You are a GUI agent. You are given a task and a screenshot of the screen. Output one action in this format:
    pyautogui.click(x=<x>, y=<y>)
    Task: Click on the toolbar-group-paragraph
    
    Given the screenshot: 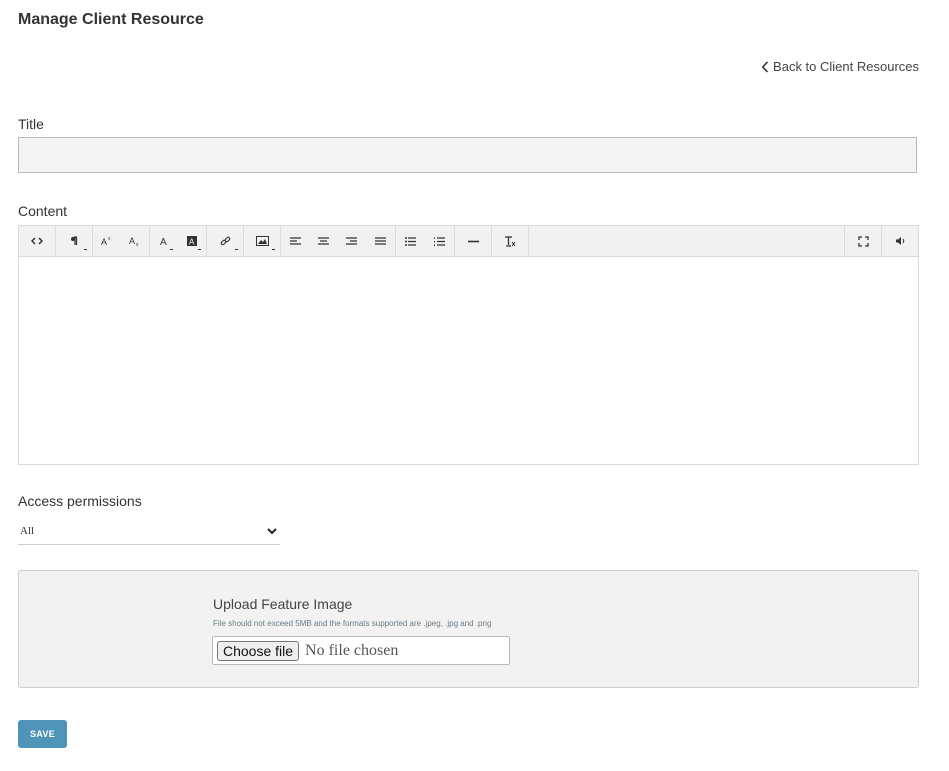 What is the action you would take?
    pyautogui.click(x=74, y=241)
    